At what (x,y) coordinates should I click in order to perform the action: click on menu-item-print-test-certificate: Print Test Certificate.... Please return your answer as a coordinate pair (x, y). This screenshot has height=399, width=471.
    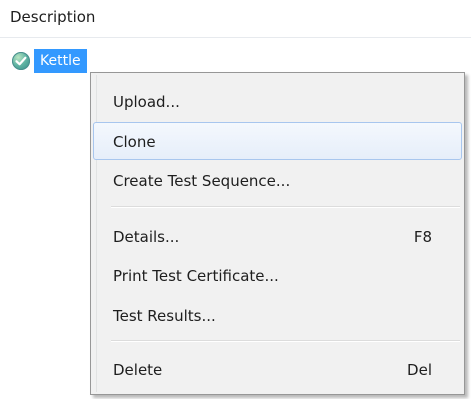
    Looking at the image, I should click on (277, 276).